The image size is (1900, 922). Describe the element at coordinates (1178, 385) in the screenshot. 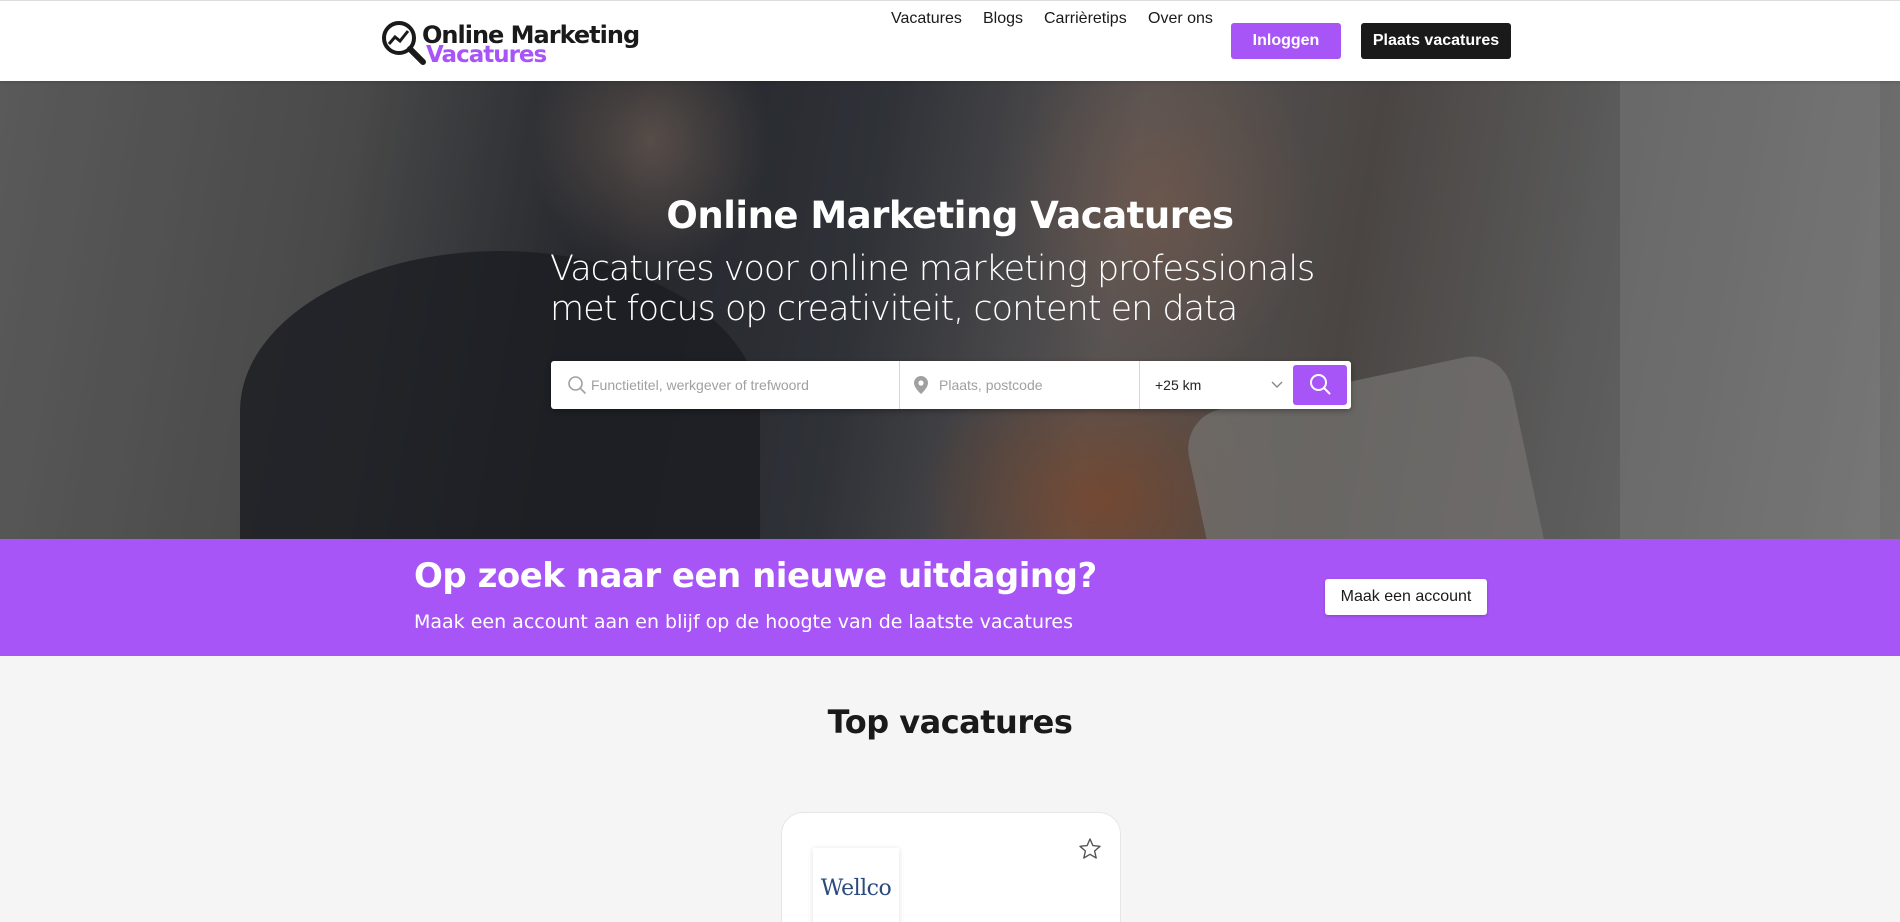

I see `radius-value: +25 km` at that location.